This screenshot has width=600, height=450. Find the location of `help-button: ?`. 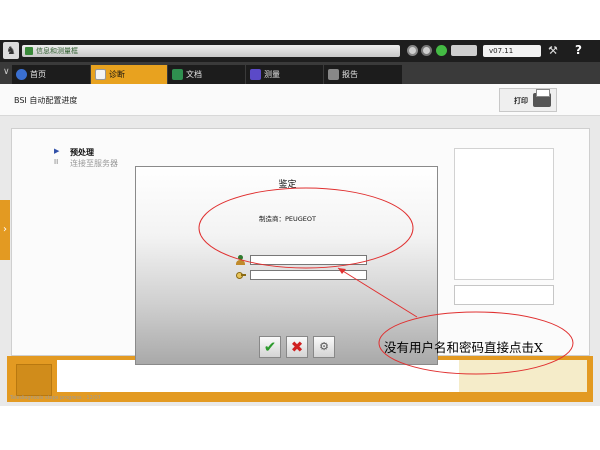

help-button: ? is located at coordinates (584, 50).